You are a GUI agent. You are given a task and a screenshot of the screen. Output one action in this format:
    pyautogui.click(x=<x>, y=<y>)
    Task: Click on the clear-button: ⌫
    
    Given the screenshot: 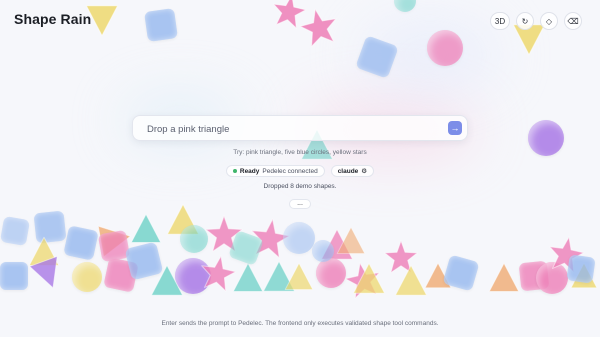 What is the action you would take?
    pyautogui.click(x=573, y=21)
    